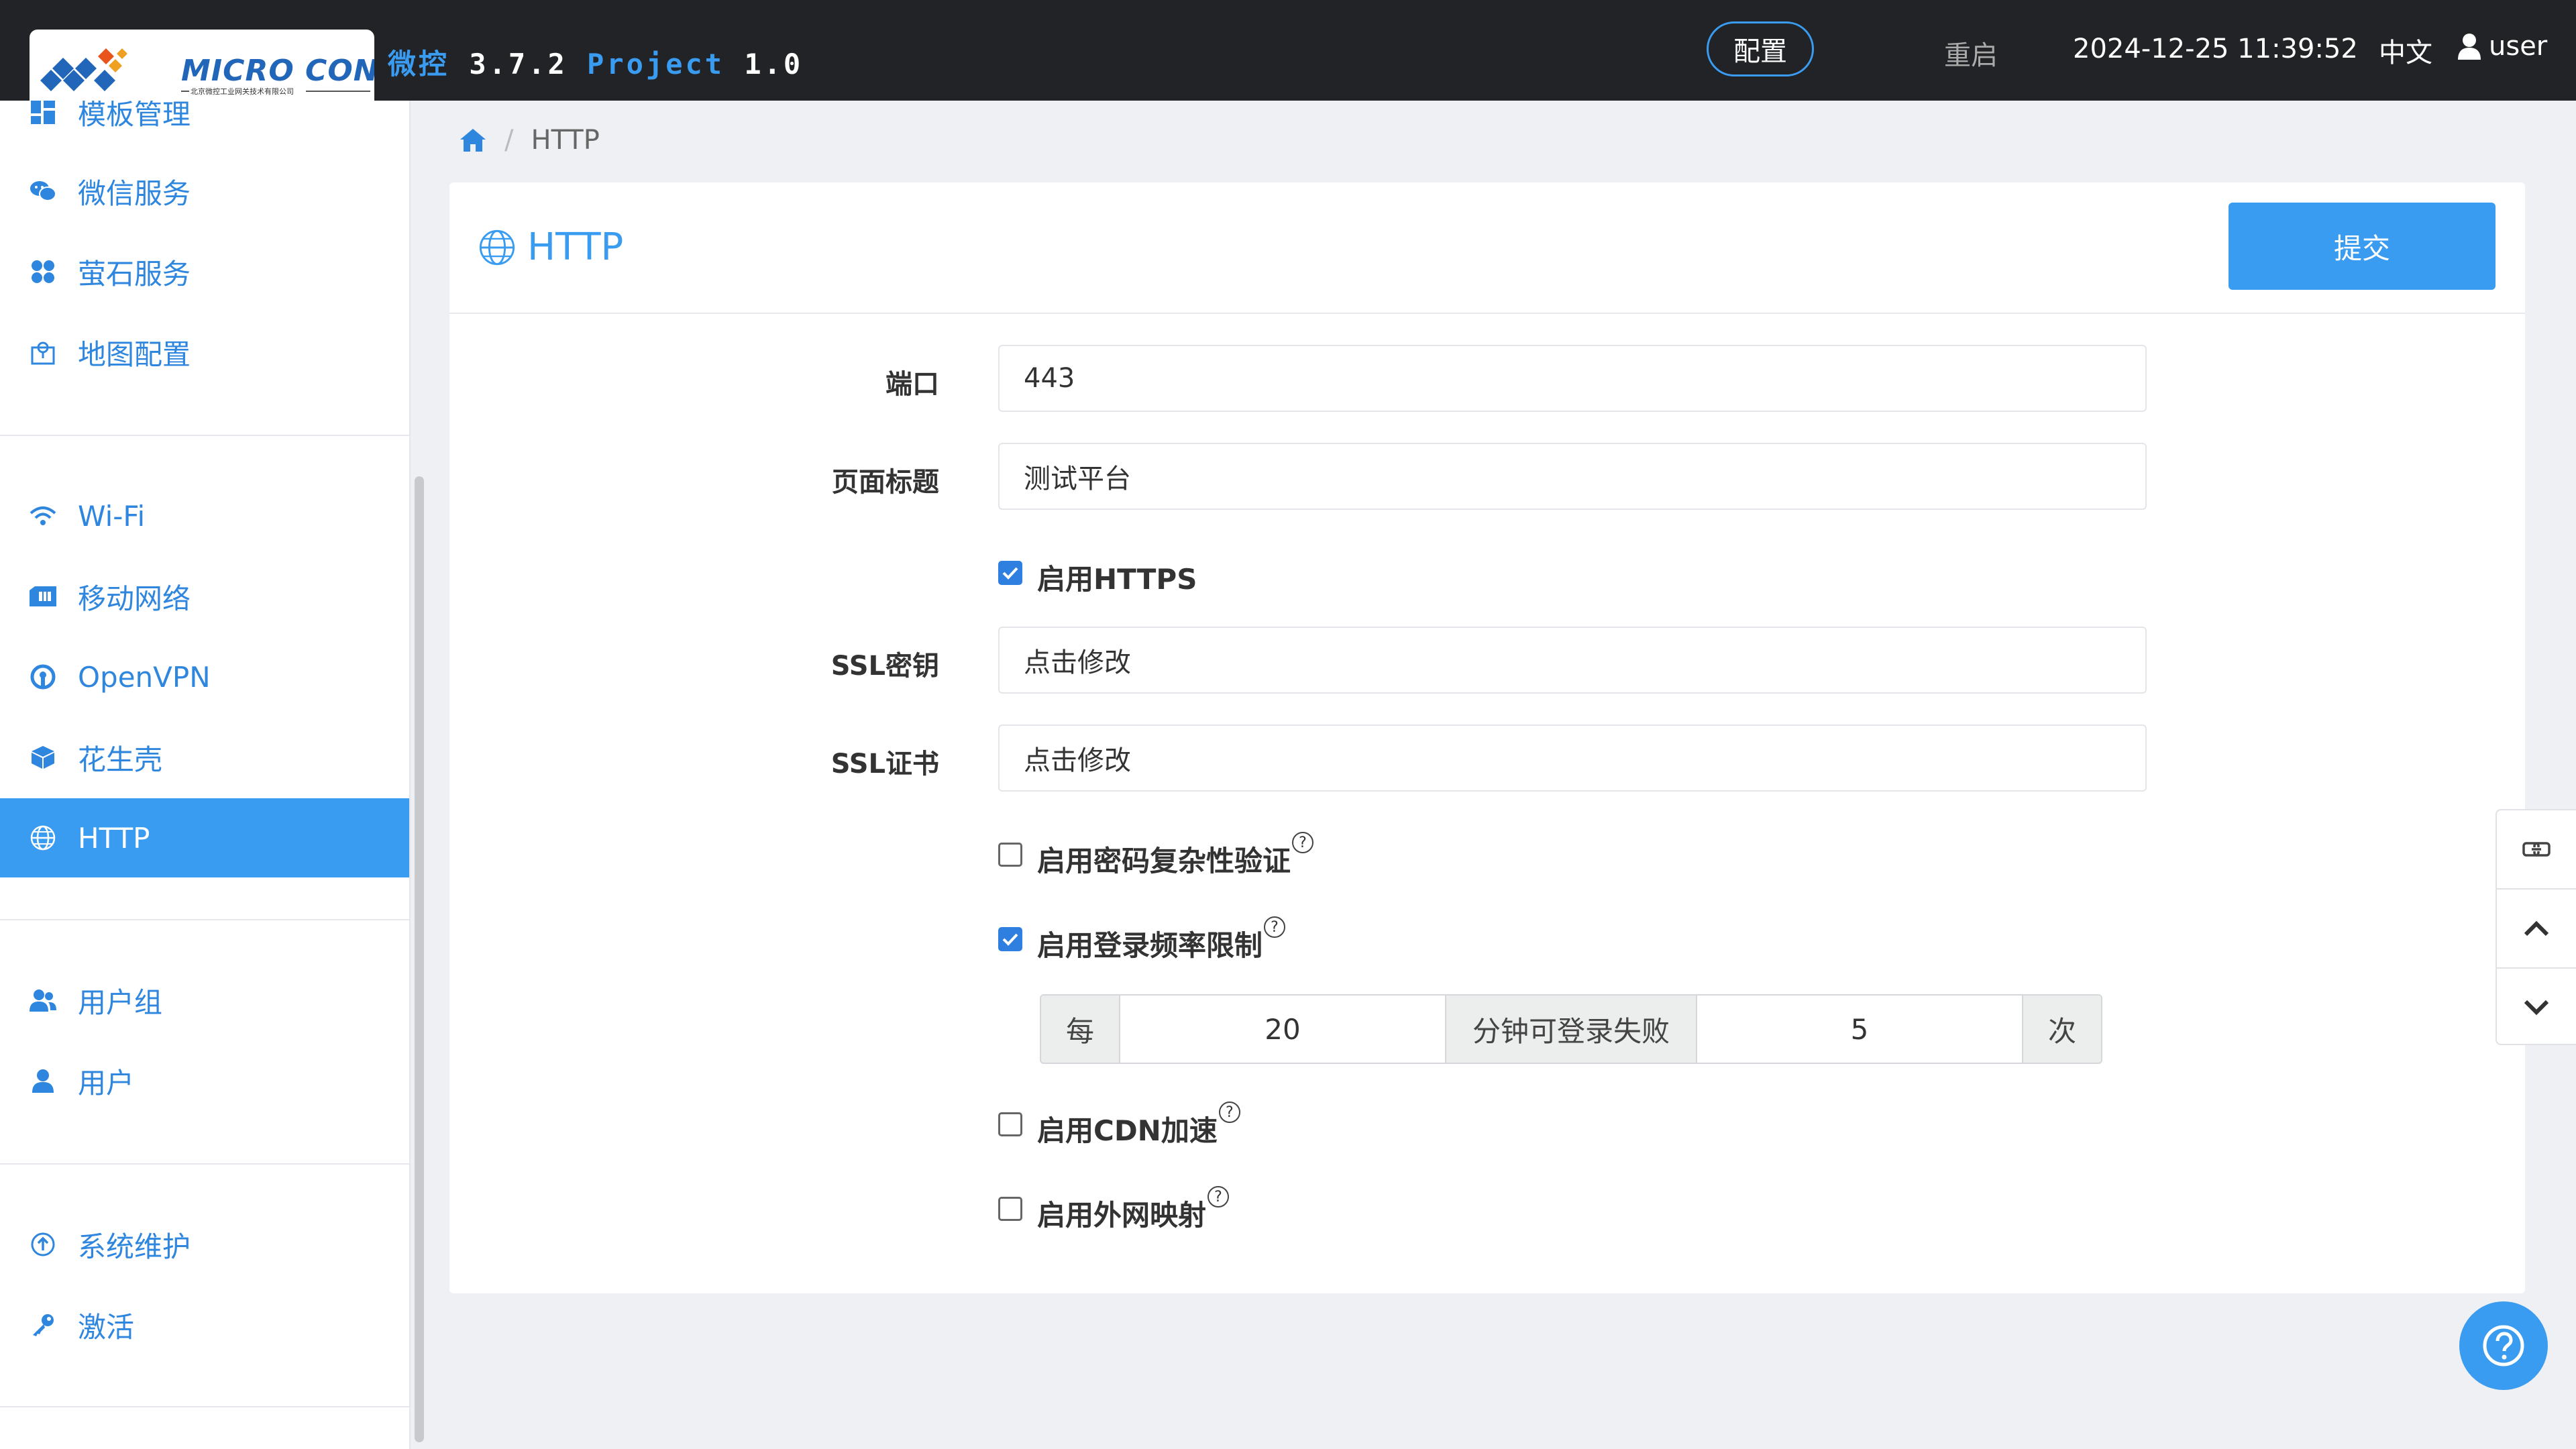 This screenshot has width=2576, height=1449. Describe the element at coordinates (204, 271) in the screenshot. I see `sidebar-item-ezviz: 萤石服务` at that location.